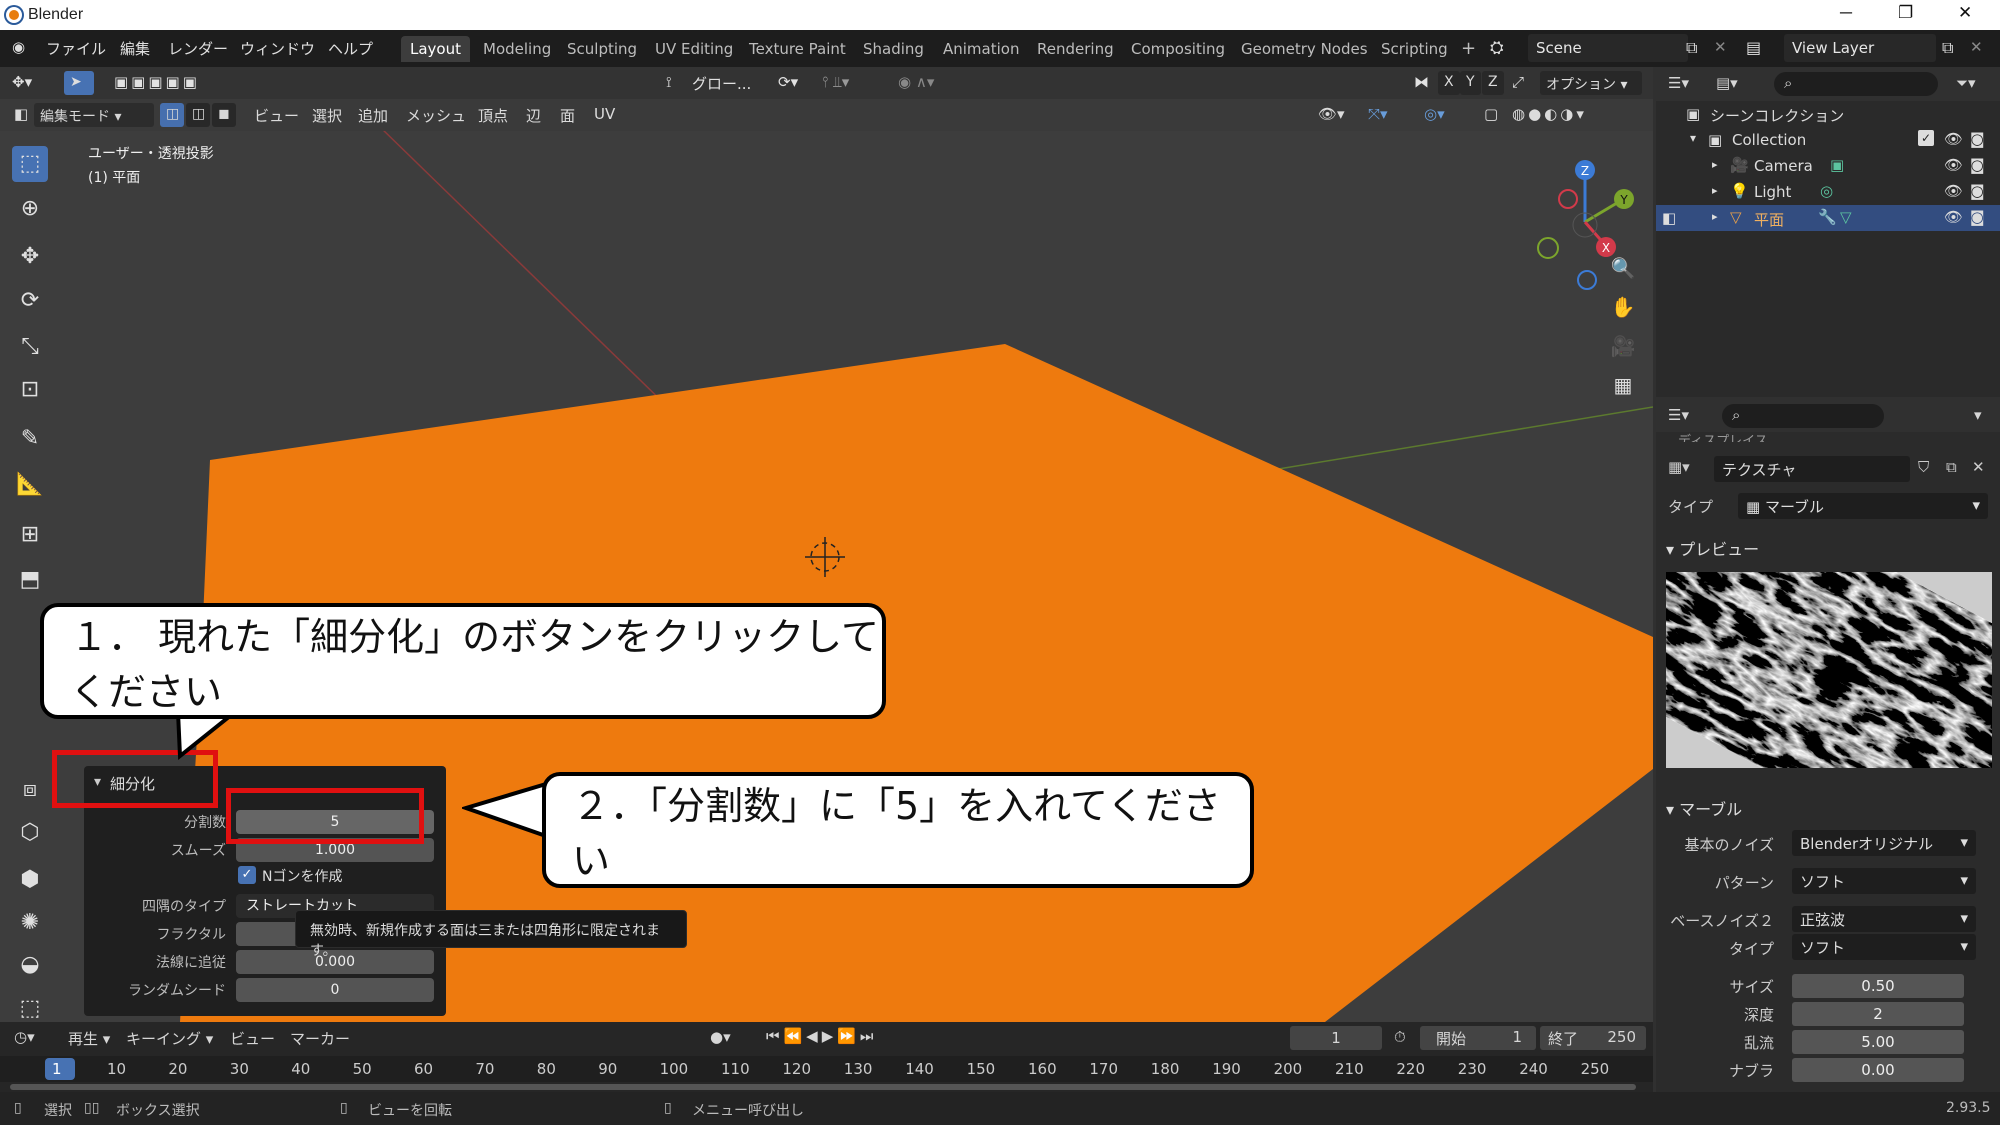  Describe the element at coordinates (1414, 49) in the screenshot. I see `tab-scripting: Scripting` at that location.